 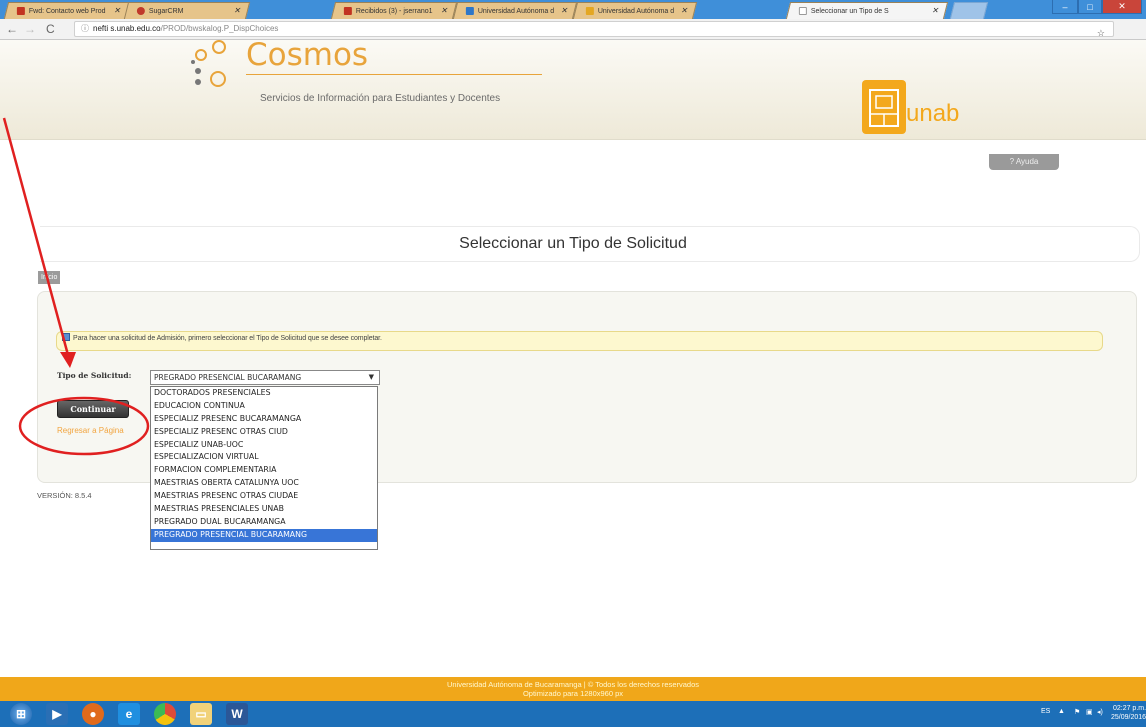 I want to click on footer-optimized: Optimizado para 1280x960 px, so click(x=573, y=693).